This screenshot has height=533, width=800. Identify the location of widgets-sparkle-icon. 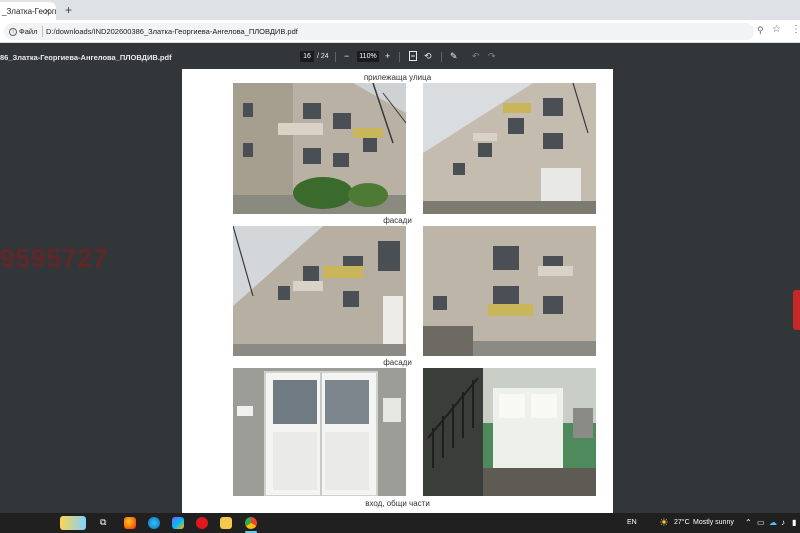
(73, 523).